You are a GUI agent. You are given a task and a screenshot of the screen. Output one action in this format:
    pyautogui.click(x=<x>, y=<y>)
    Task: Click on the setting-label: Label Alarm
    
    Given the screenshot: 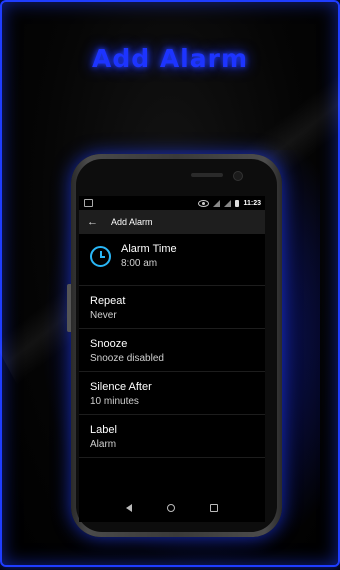 What is the action you would take?
    pyautogui.click(x=172, y=436)
    